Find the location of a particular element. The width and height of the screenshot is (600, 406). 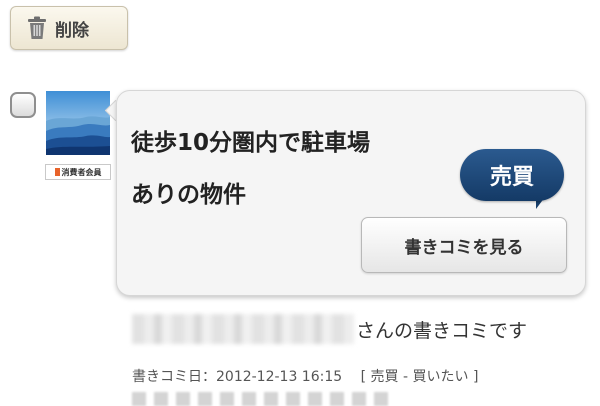

member-badge-label: 消費者会員 is located at coordinates (81, 172).